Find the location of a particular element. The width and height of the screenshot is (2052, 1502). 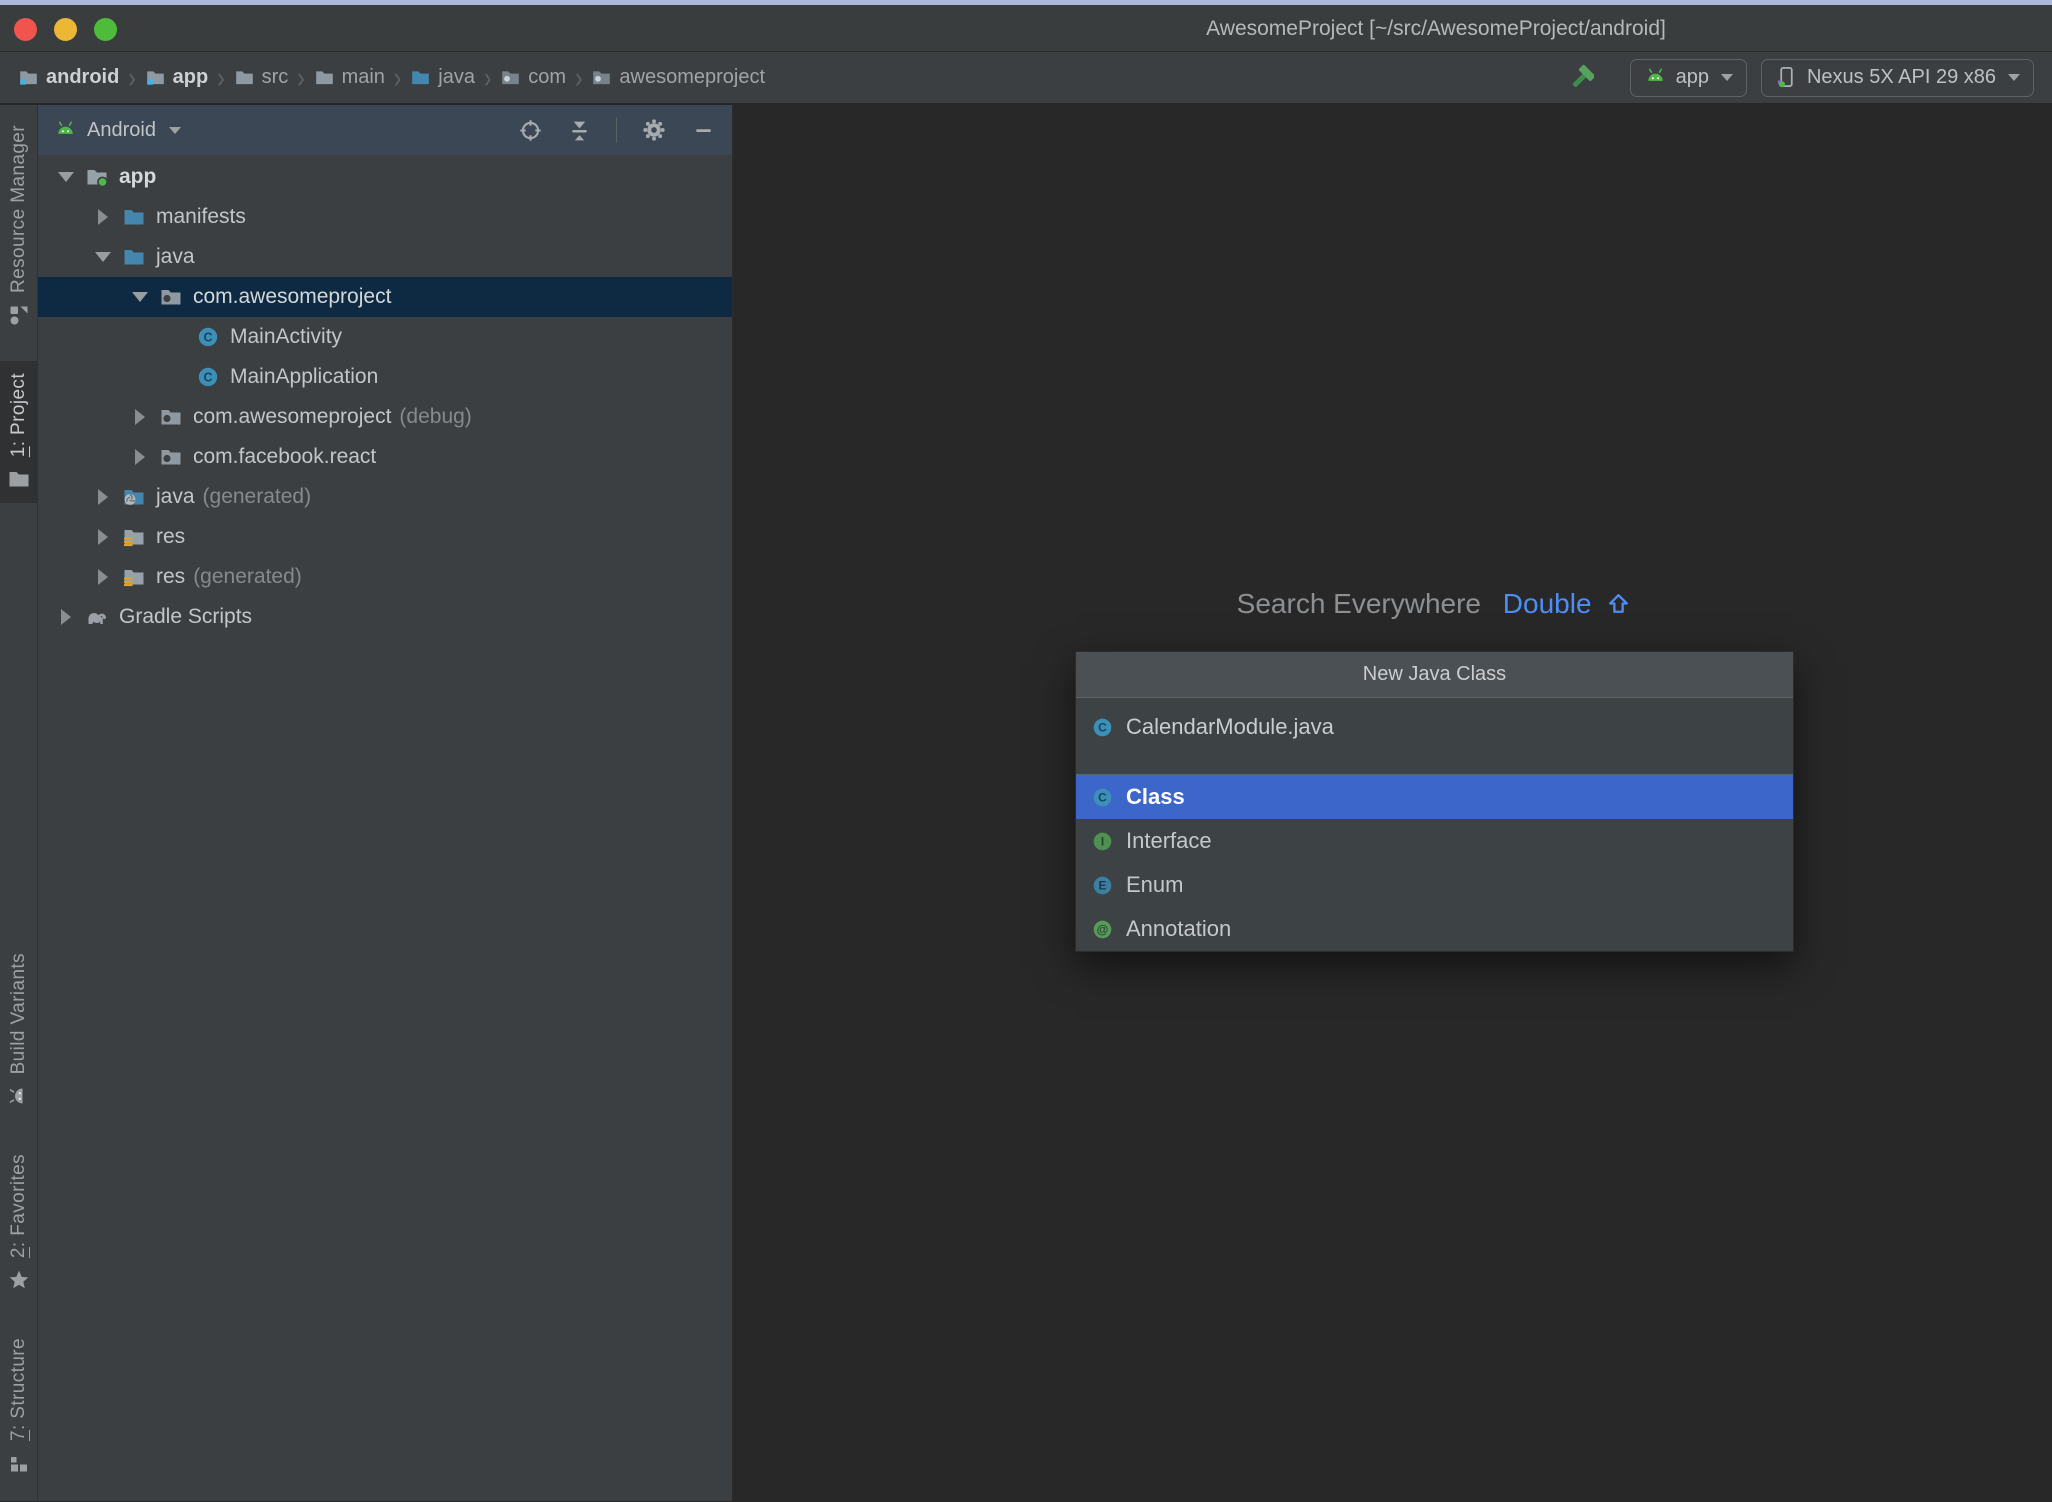

class-icon: C is located at coordinates (1102, 727).